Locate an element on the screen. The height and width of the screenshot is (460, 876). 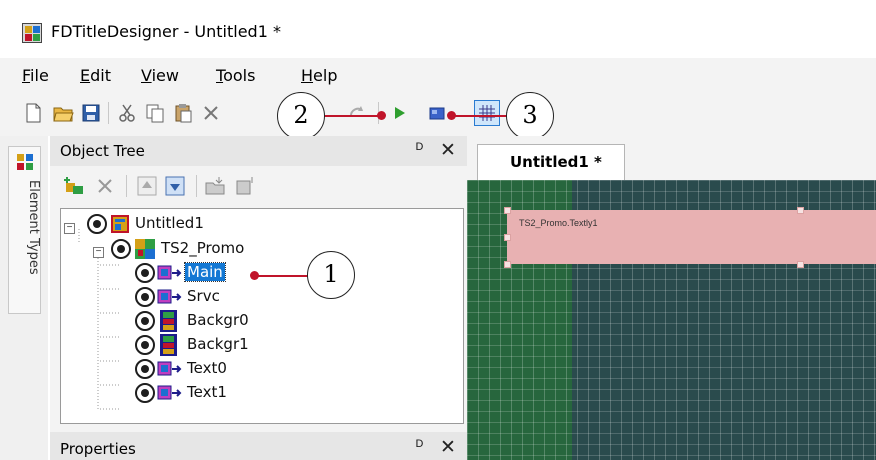
open-folder-icon is located at coordinates (63, 113).